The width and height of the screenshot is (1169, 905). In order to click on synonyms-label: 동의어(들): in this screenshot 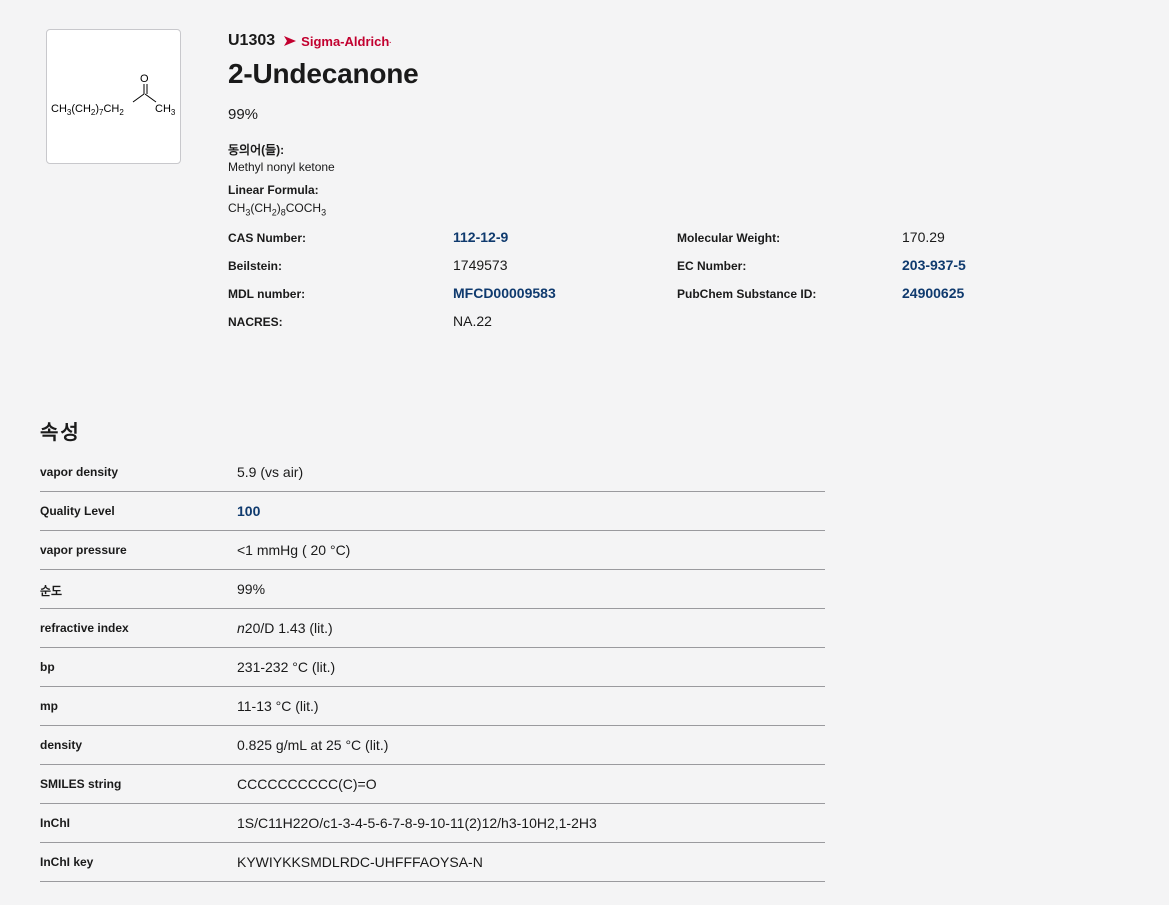, I will do `click(256, 150)`.